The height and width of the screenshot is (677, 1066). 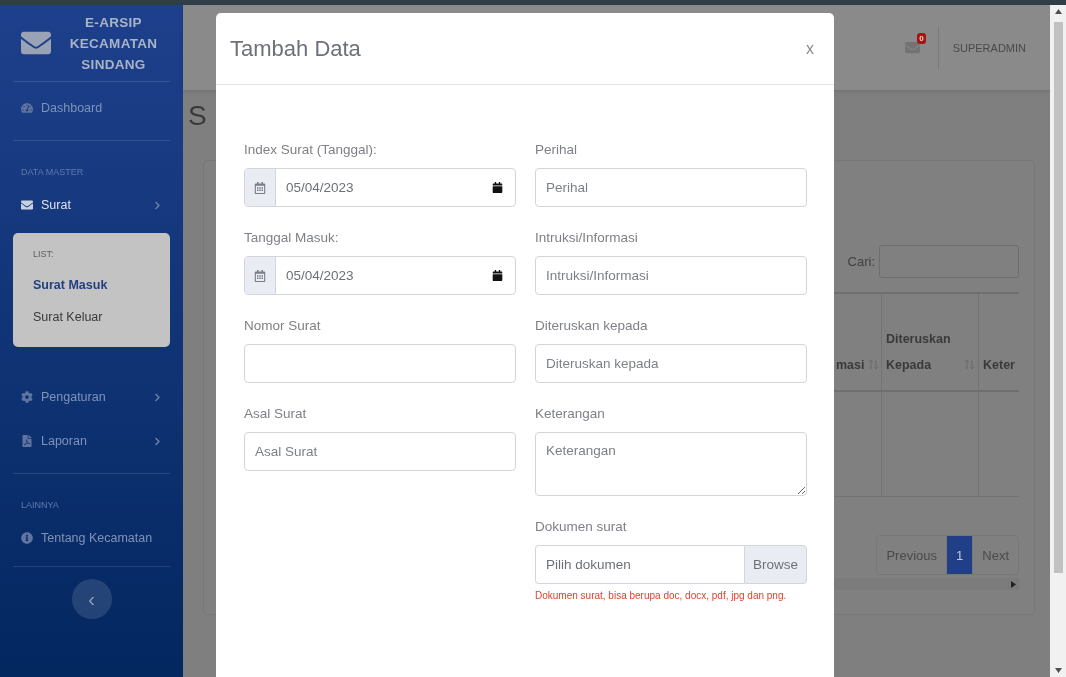 What do you see at coordinates (91, 108) in the screenshot?
I see `nav-item: Dashboard` at bounding box center [91, 108].